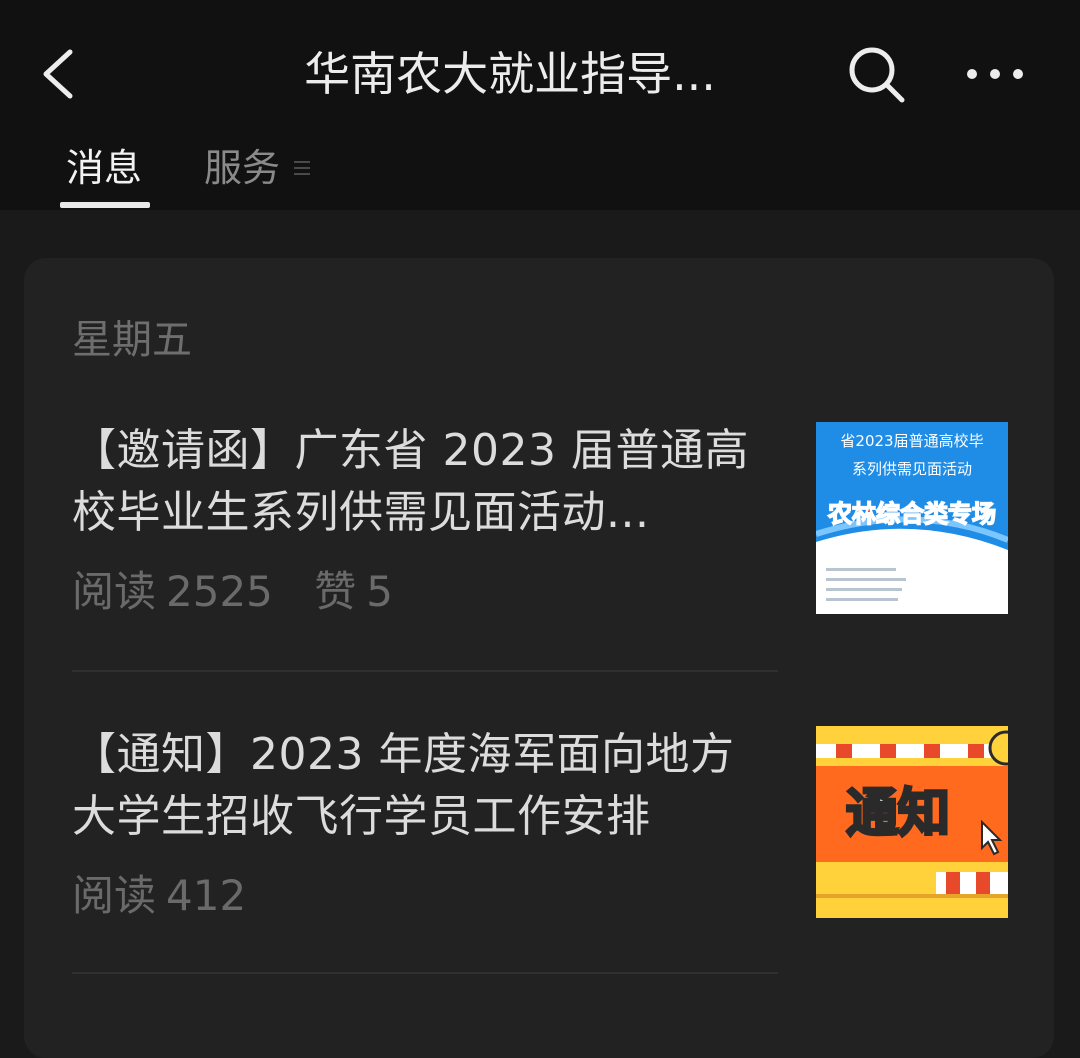 The image size is (1080, 1058). Describe the element at coordinates (335, 591) in the screenshot. I see `likes-label: 赞` at that location.